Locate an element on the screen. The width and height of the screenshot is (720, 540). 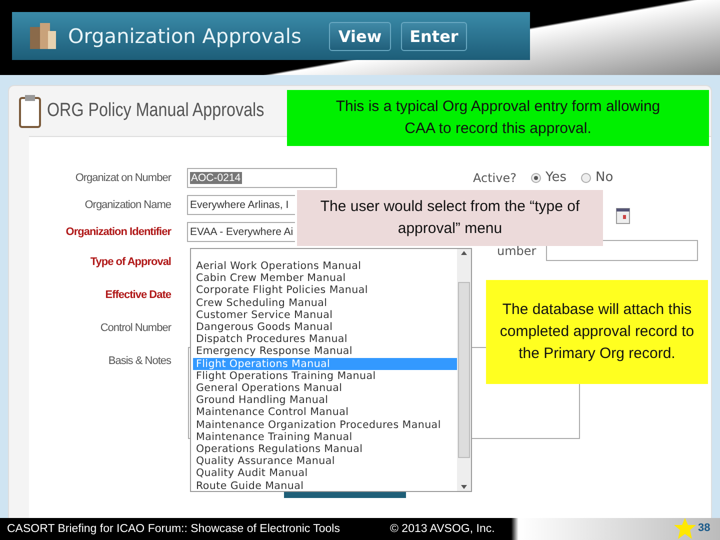
nav-button: Enter is located at coordinates (434, 36).